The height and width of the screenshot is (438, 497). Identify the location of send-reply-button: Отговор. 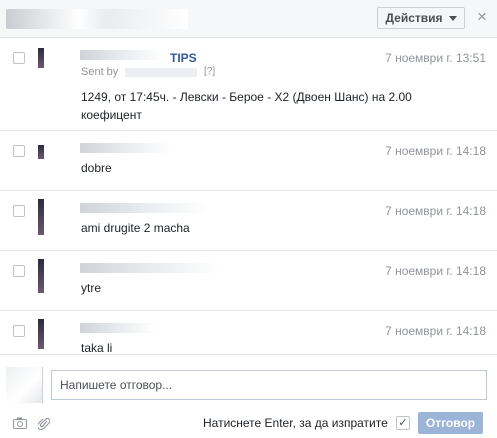
(450, 423).